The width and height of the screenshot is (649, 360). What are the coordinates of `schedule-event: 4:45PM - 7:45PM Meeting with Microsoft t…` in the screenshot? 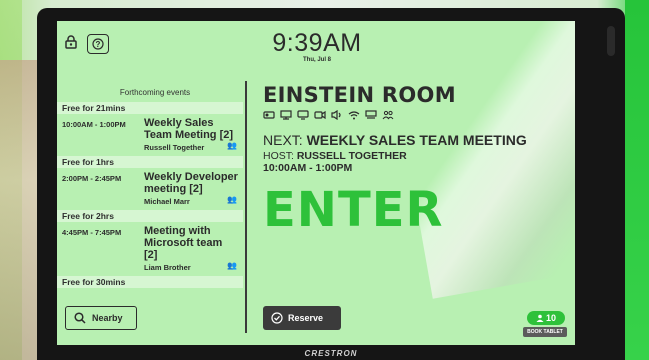 It's located at (150, 249).